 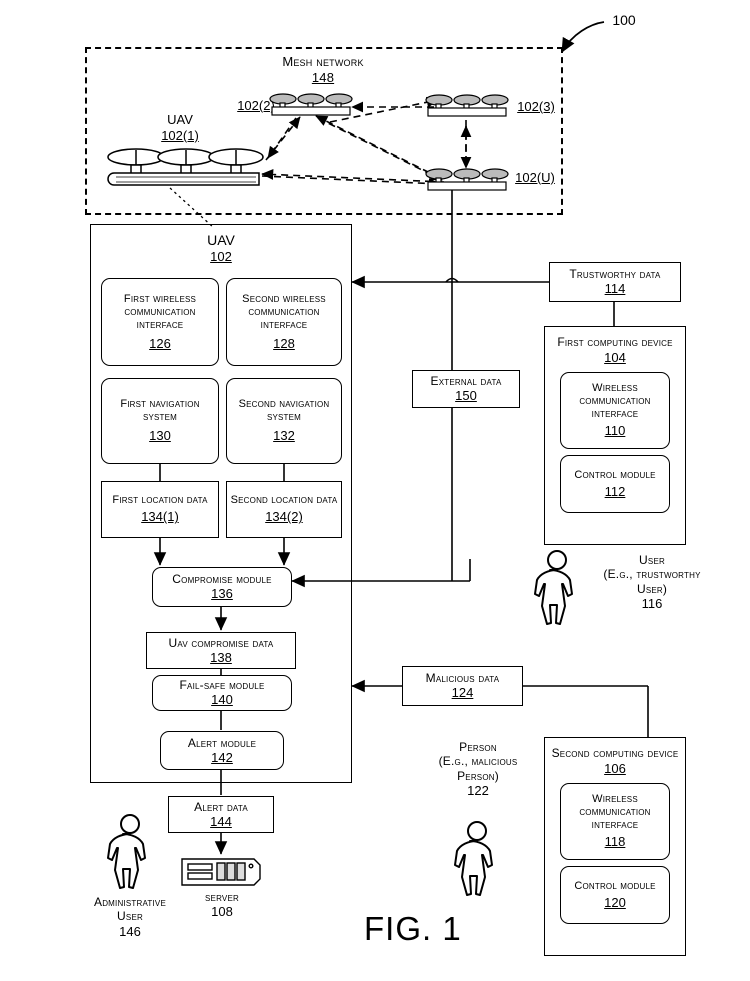 I want to click on malicious-person-line2: (e.g., malicious, so click(x=478, y=761).